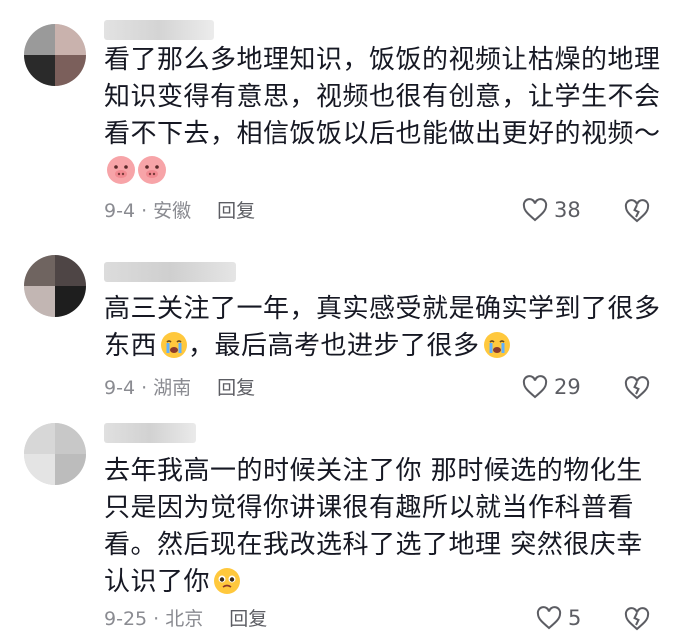  I want to click on date-location: 9-25 · 北京, so click(154, 619).